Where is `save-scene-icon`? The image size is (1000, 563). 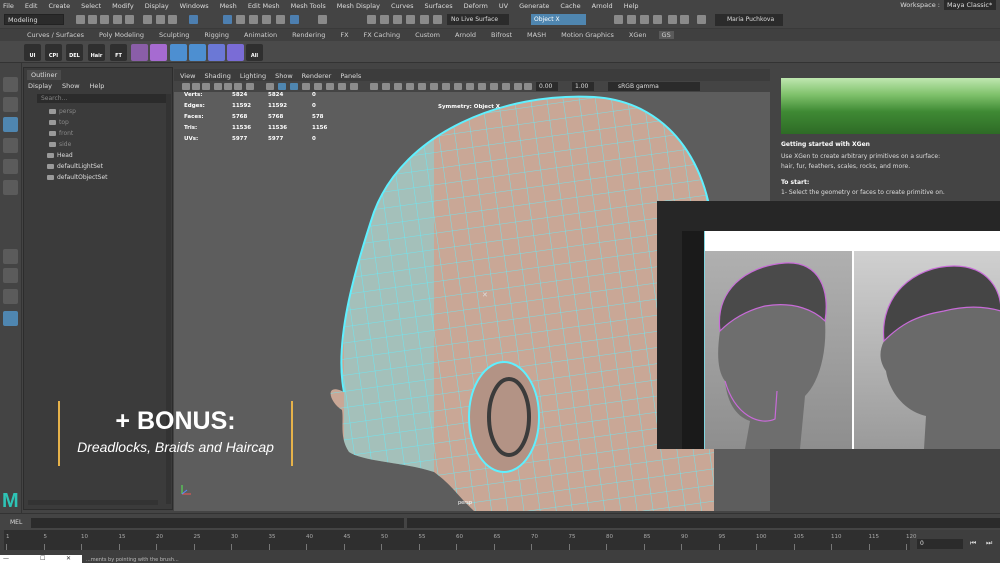 save-scene-icon is located at coordinates (104, 19).